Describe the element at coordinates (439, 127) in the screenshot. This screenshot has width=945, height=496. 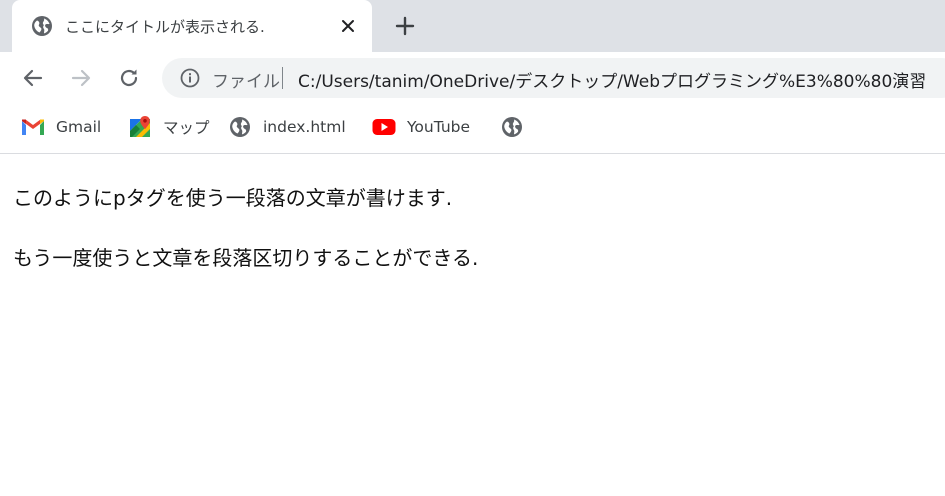
I see `bookmark-label: YouTube` at that location.